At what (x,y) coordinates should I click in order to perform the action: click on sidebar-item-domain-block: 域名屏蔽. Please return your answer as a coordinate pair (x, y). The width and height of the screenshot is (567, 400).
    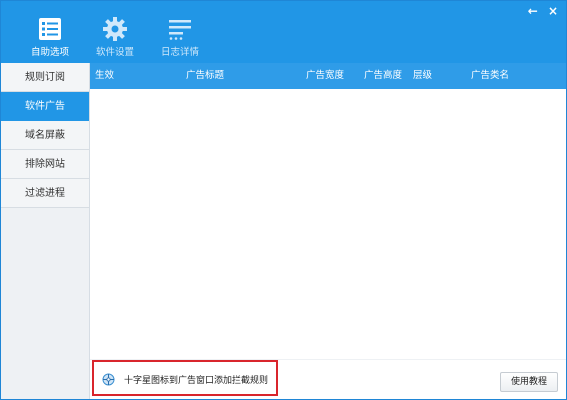
    Looking at the image, I should click on (45, 135).